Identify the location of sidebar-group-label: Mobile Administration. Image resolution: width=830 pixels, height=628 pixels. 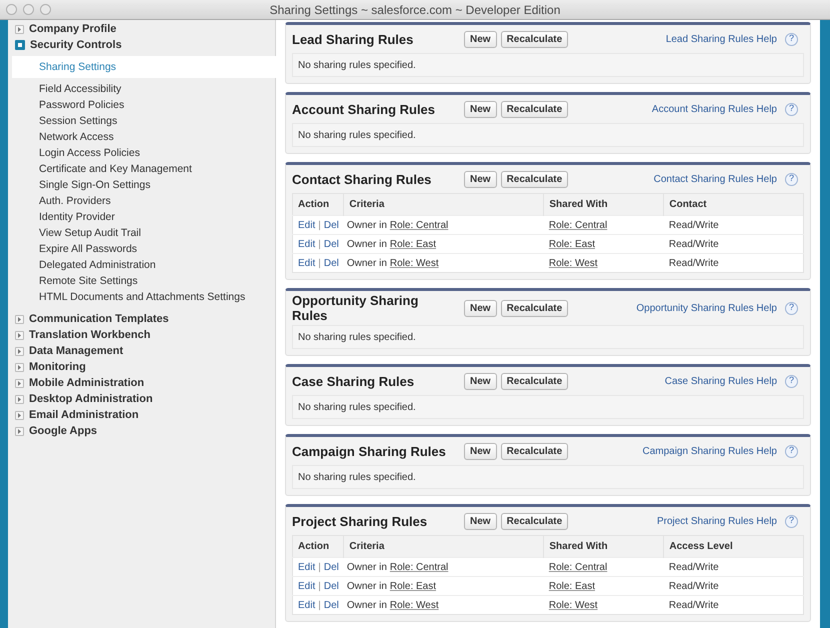
(86, 383).